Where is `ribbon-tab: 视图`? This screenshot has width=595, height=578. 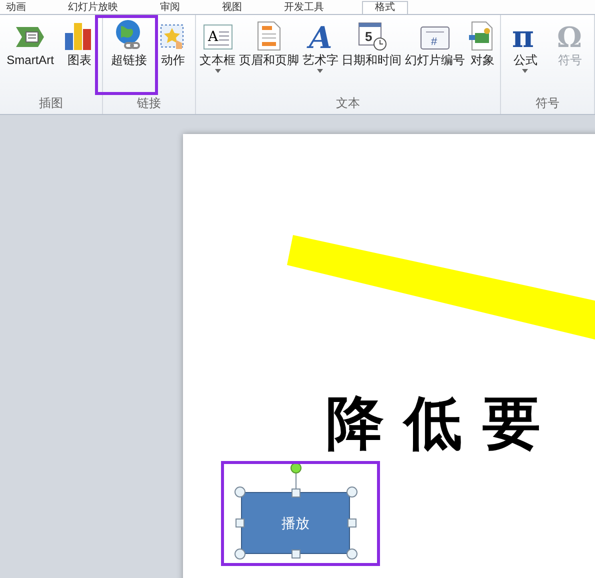
ribbon-tab: 视图 is located at coordinates (232, 8).